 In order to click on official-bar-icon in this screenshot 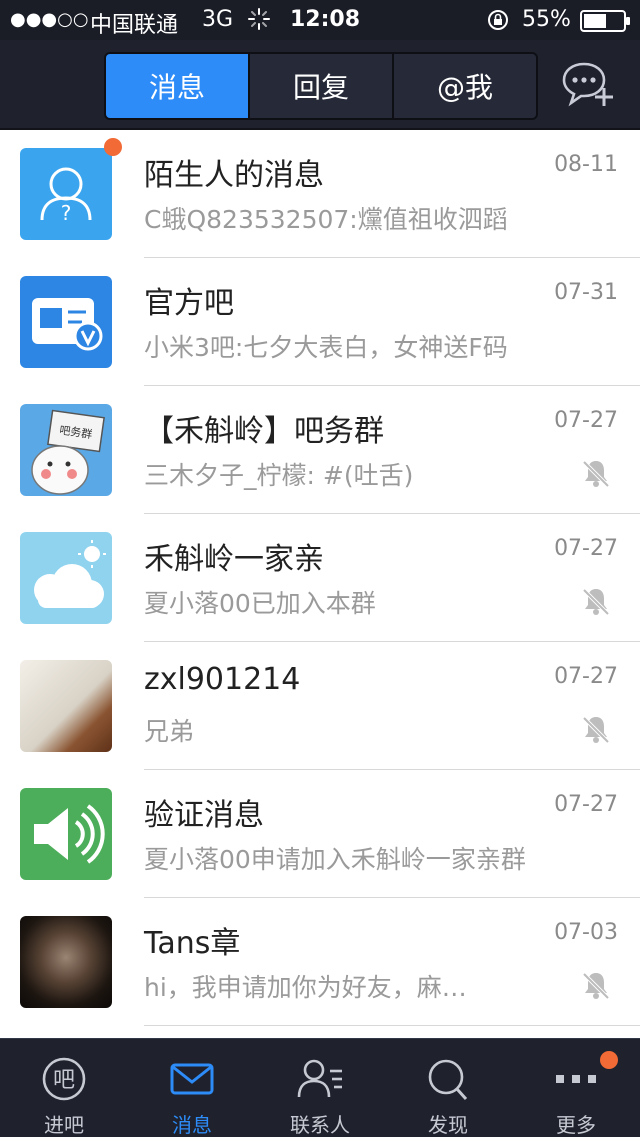, I will do `click(66, 322)`.